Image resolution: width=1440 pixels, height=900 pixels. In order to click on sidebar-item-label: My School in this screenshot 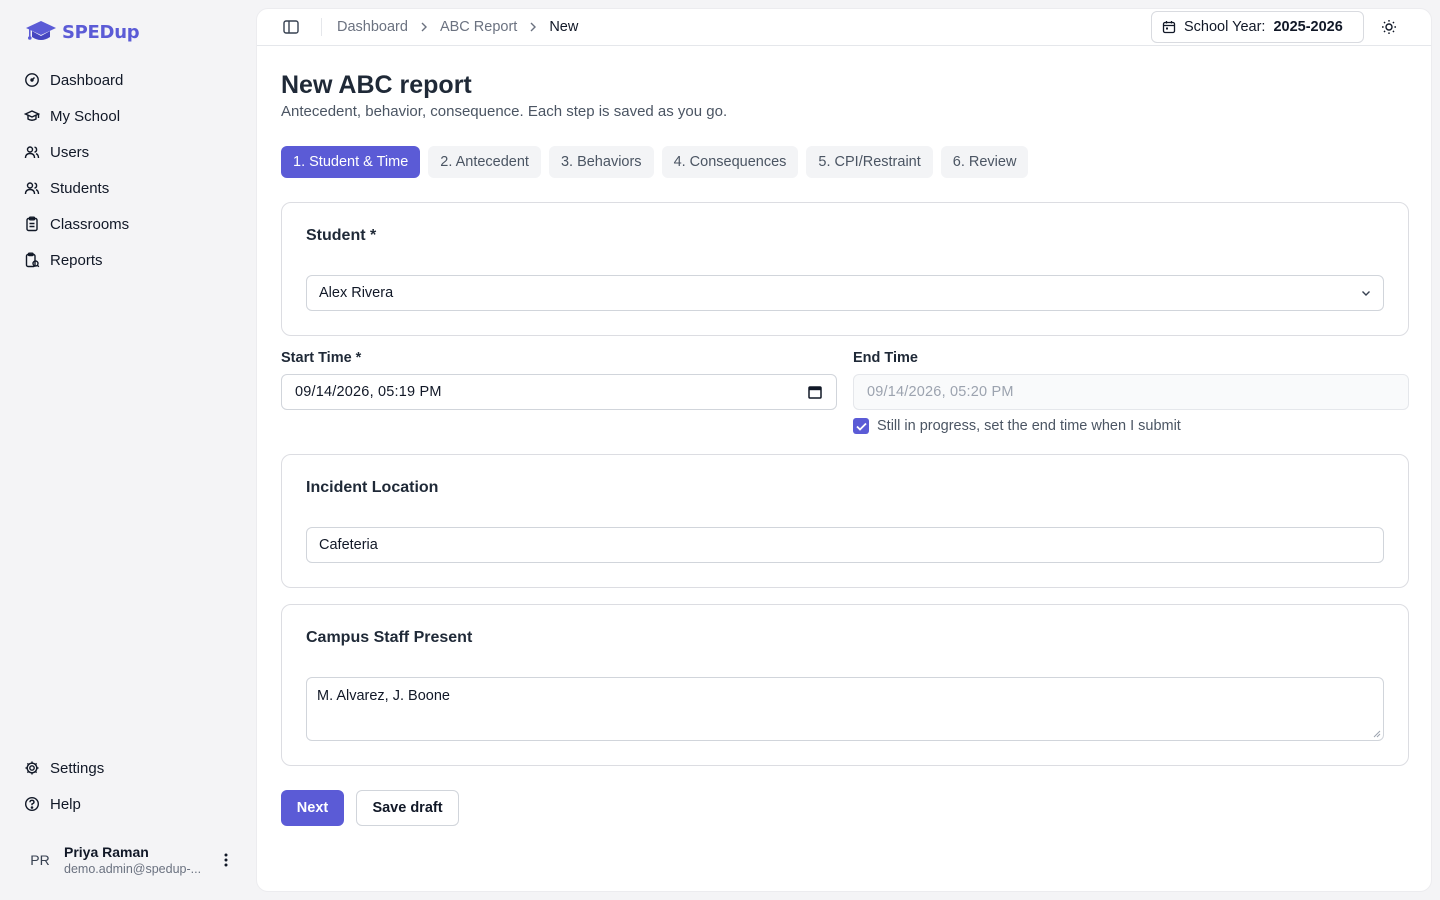, I will do `click(85, 116)`.